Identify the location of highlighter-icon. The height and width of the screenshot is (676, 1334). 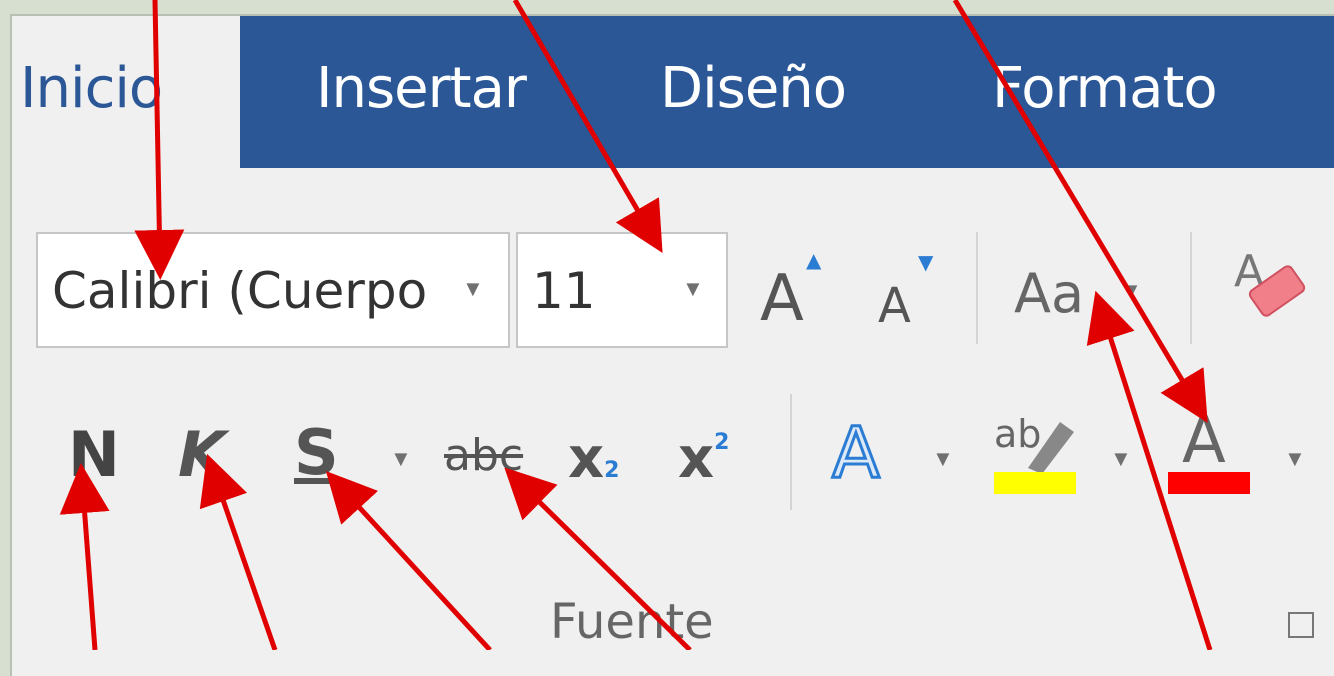
(1035, 458).